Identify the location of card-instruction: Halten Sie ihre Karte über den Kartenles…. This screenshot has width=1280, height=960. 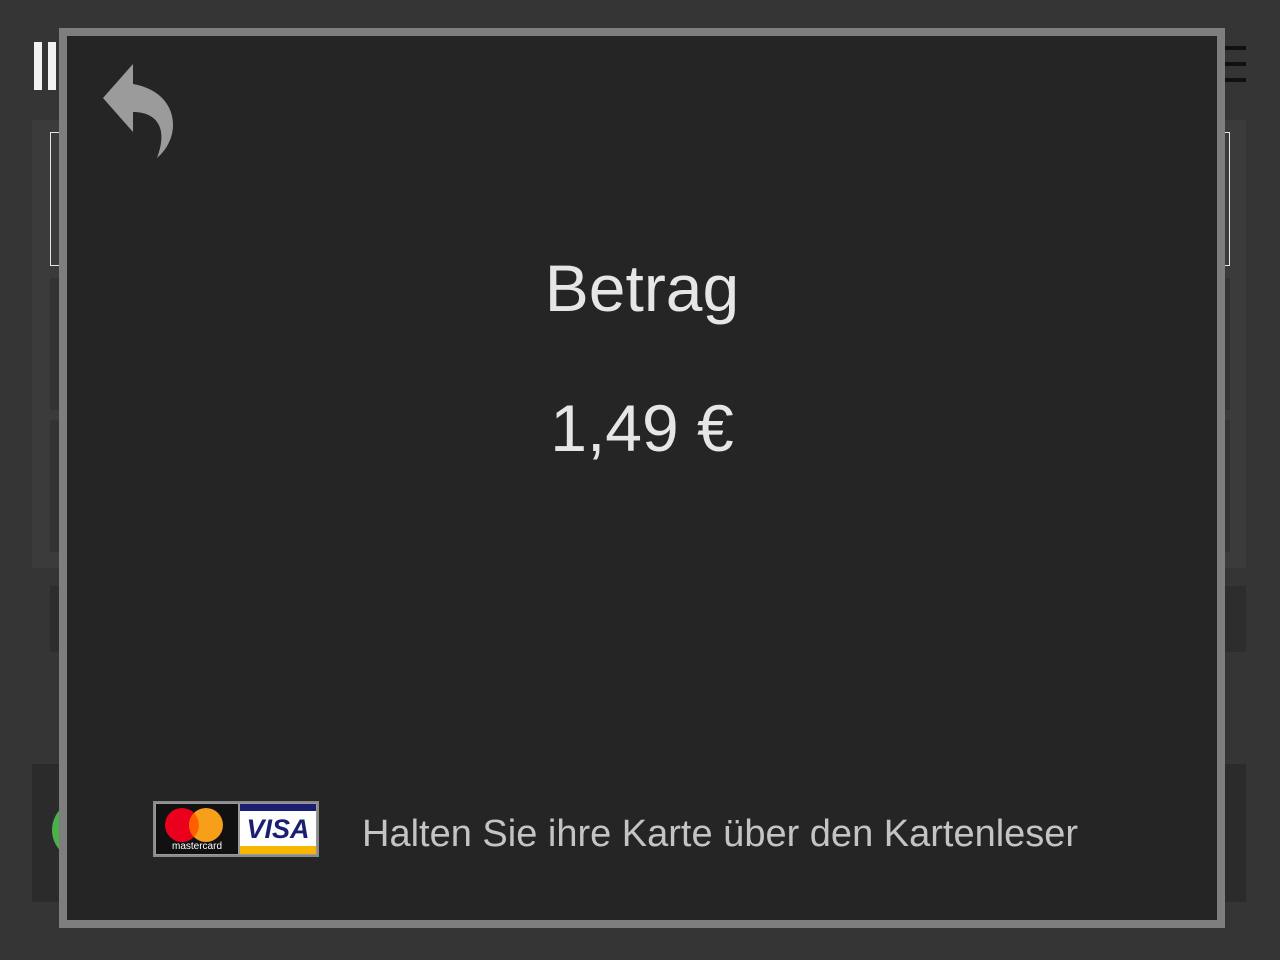
(720, 834).